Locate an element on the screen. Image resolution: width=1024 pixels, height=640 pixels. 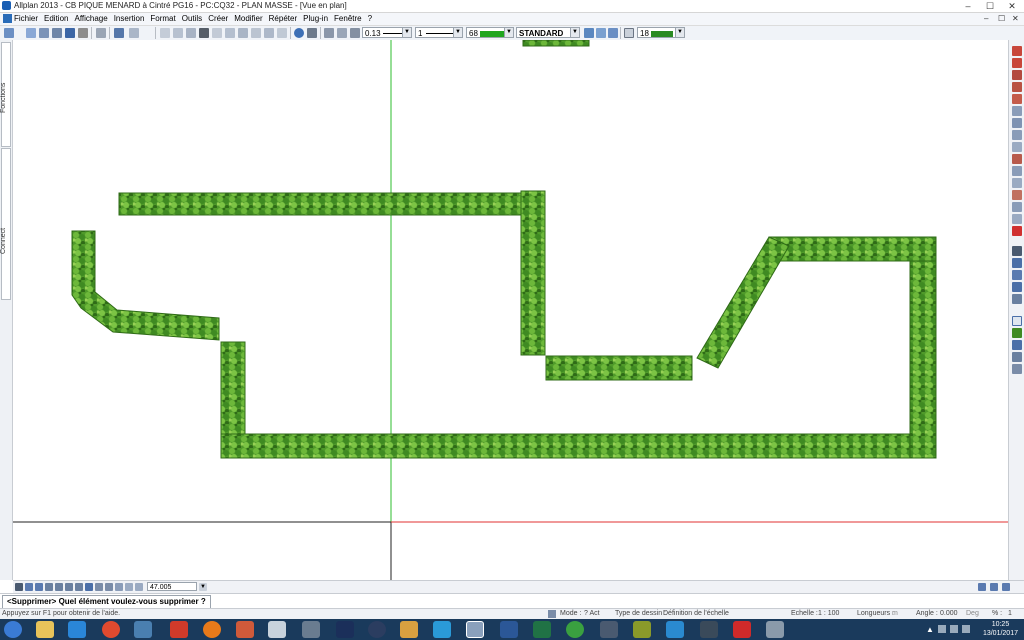
menu-insertion: Insertion is located at coordinates (129, 18).